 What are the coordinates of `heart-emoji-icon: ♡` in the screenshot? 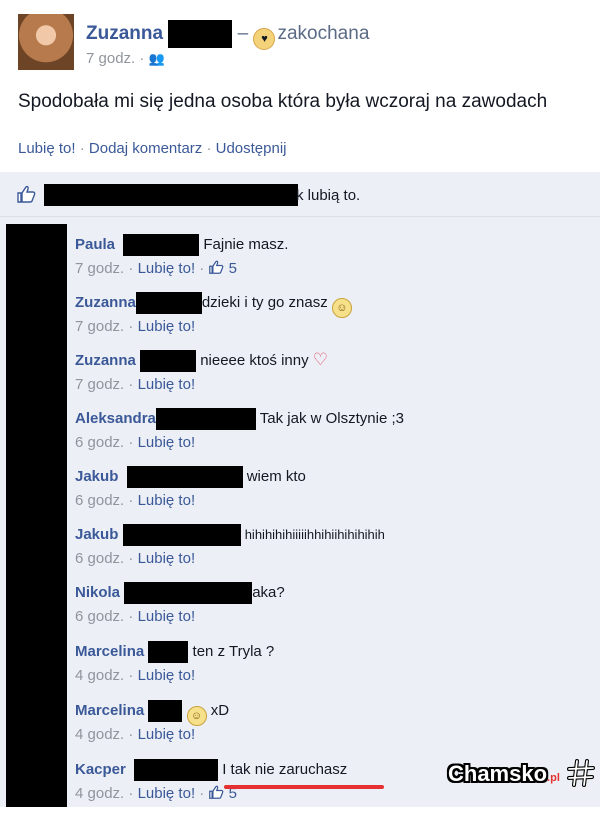 It's located at (320, 359).